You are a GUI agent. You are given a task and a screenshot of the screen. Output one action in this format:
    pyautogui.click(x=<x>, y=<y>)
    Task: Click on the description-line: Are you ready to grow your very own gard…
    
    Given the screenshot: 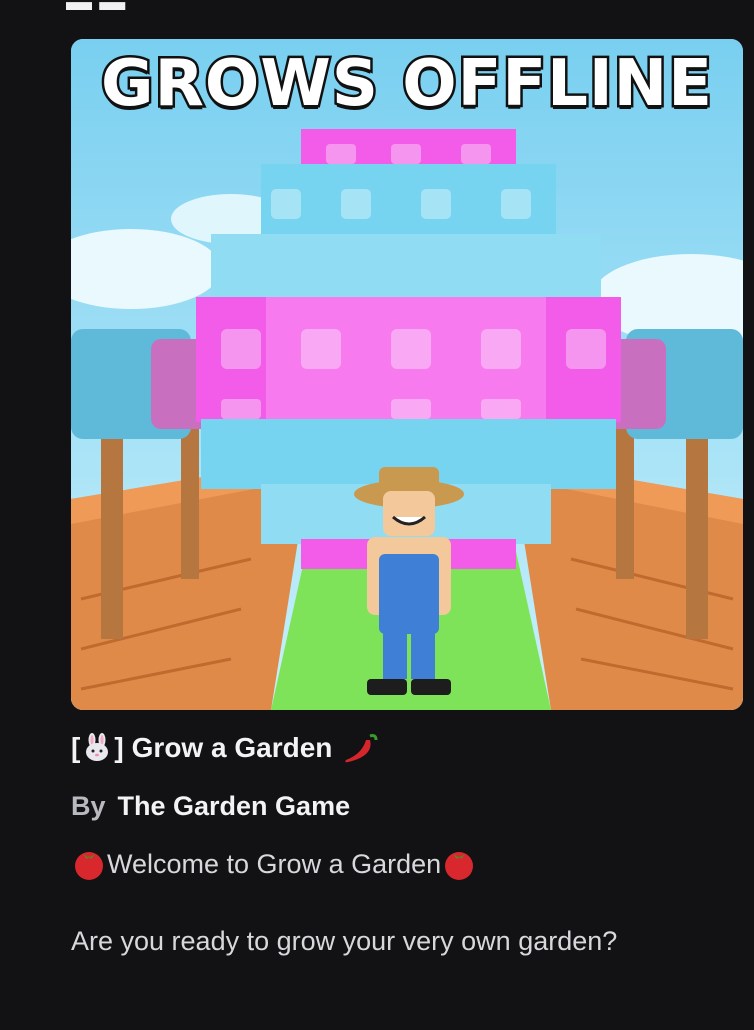 What is the action you would take?
    pyautogui.click(x=344, y=941)
    